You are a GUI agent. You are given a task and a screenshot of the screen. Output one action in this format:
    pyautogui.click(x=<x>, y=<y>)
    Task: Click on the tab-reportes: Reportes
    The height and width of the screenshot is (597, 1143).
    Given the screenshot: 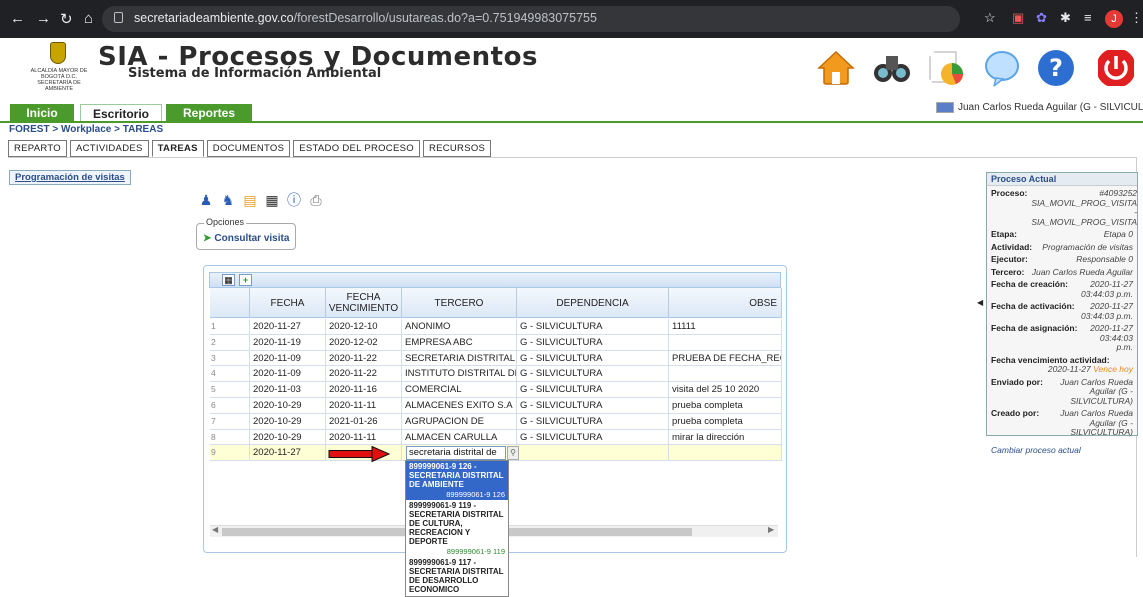 What is the action you would take?
    pyautogui.click(x=209, y=113)
    